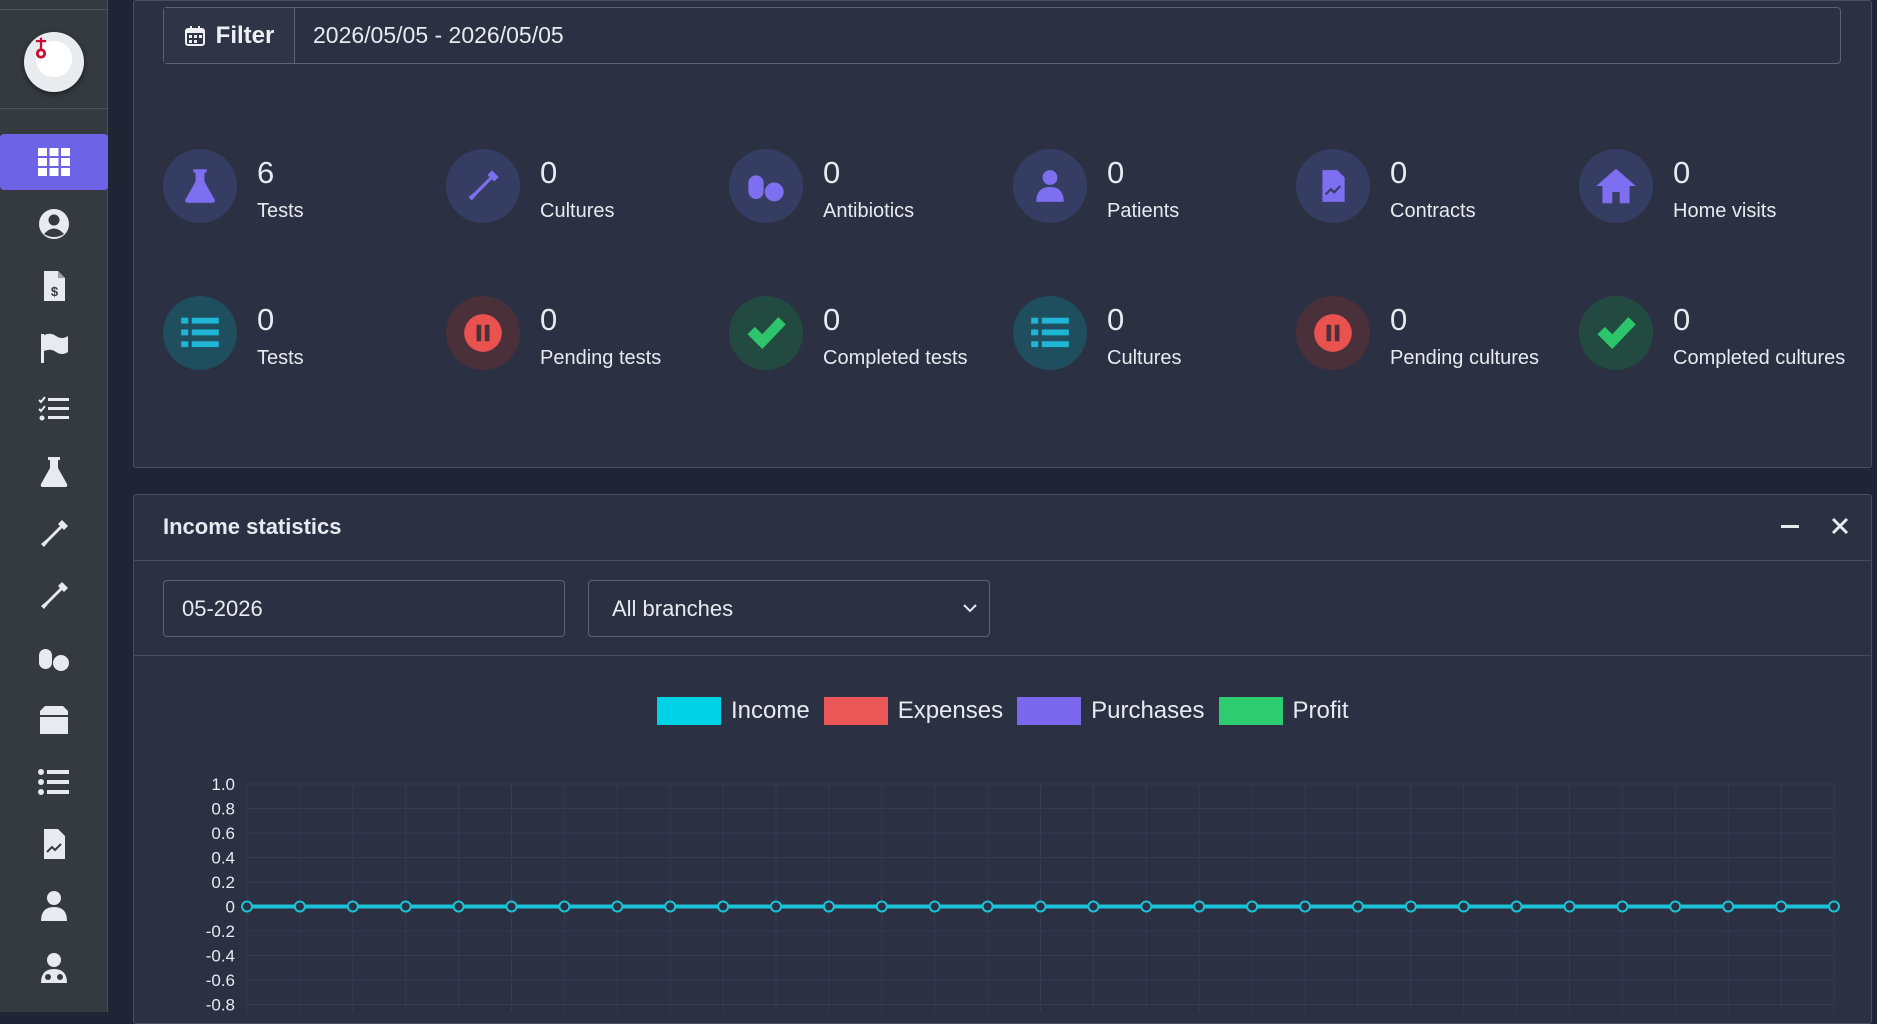 The height and width of the screenshot is (1024, 1877). I want to click on stat-cultures-total: 0 Cultures, so click(586, 209).